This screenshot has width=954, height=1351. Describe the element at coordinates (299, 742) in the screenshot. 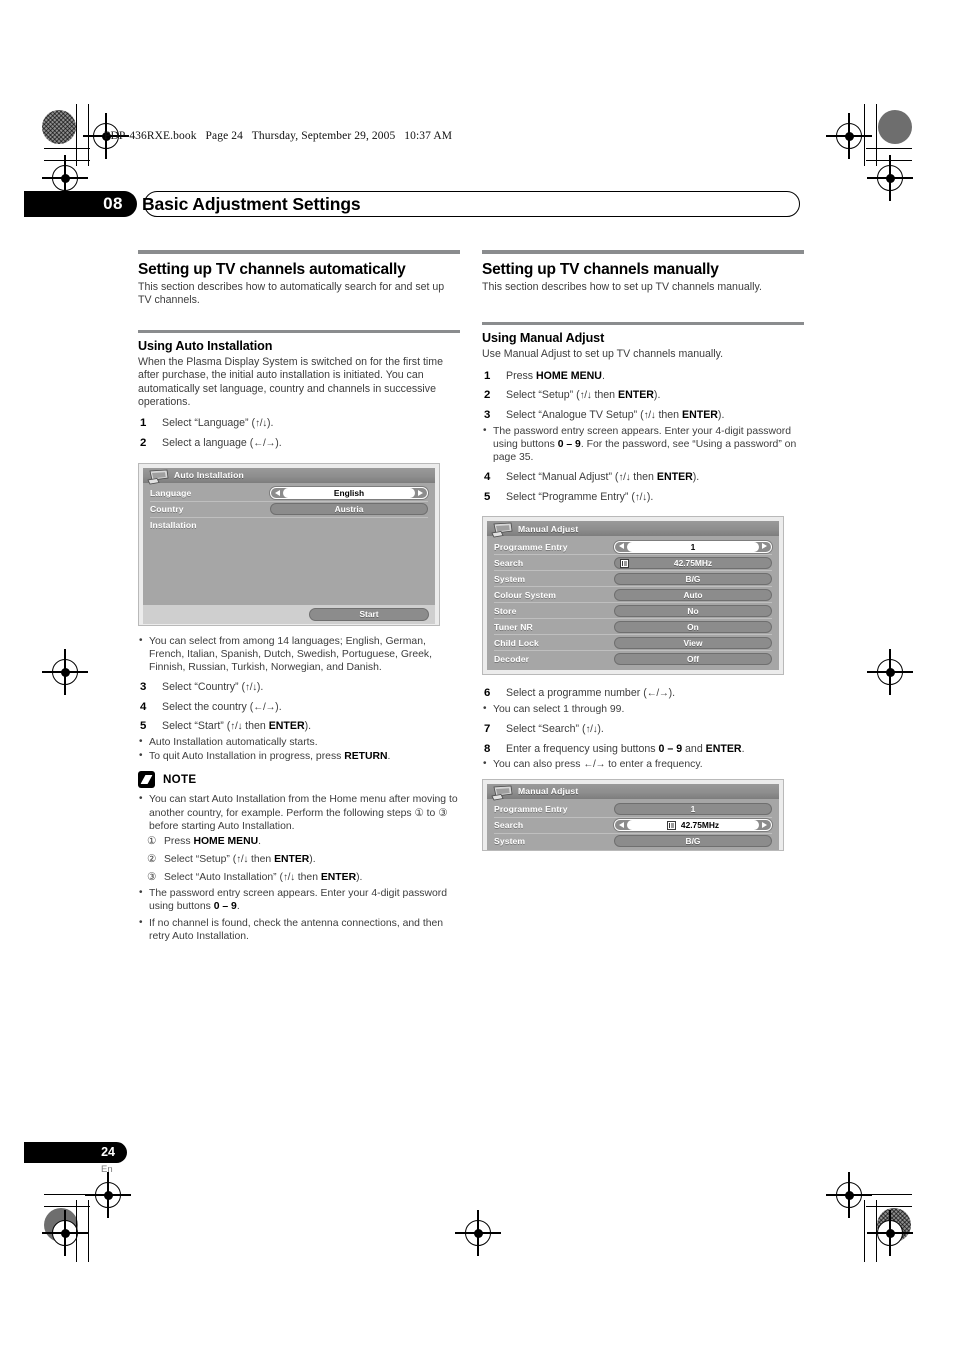

I see `bullet-item: Auto Installation automatically starts.` at that location.